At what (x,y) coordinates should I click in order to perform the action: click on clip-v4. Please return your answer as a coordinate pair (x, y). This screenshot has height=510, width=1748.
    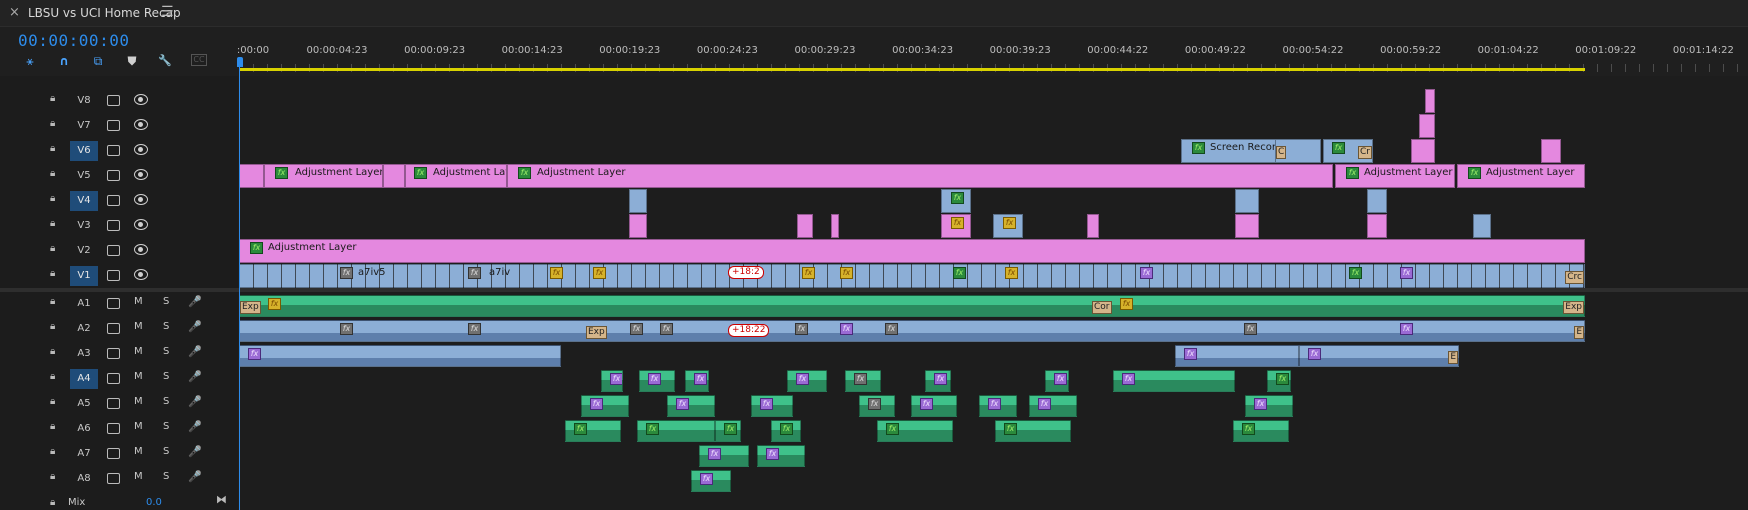
    Looking at the image, I should click on (638, 201).